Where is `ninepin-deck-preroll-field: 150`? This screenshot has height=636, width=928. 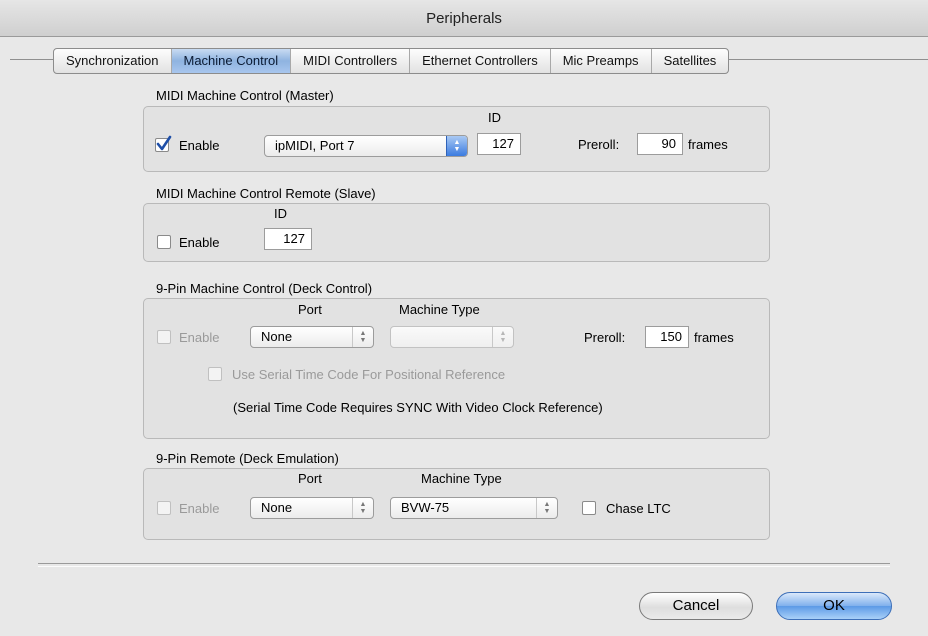 ninepin-deck-preroll-field: 150 is located at coordinates (667, 337).